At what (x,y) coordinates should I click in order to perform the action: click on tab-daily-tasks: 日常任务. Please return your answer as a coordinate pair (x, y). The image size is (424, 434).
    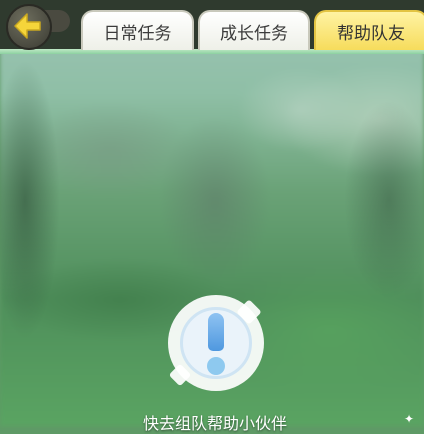
    Looking at the image, I should click on (137, 30).